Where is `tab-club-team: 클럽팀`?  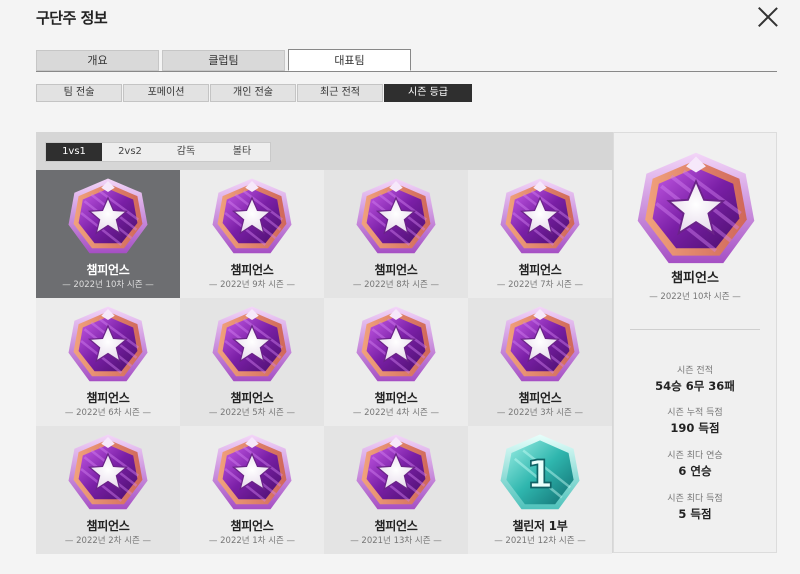
tab-club-team: 클럽팀 is located at coordinates (223, 60).